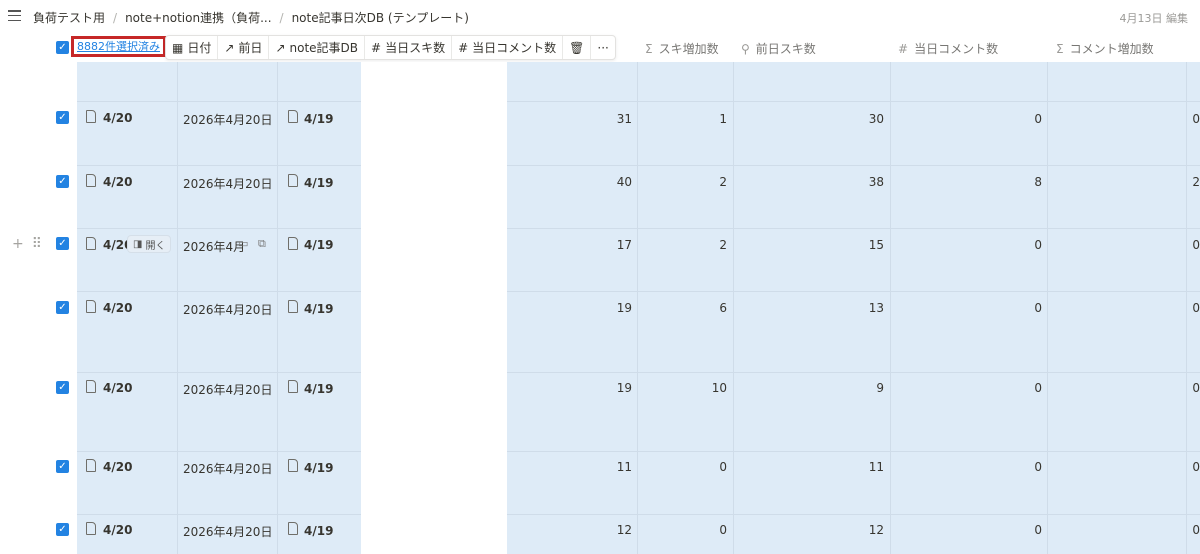 The height and width of the screenshot is (554, 1200). What do you see at coordinates (745, 48) in the screenshot?
I see `search-icon: ⚲` at bounding box center [745, 48].